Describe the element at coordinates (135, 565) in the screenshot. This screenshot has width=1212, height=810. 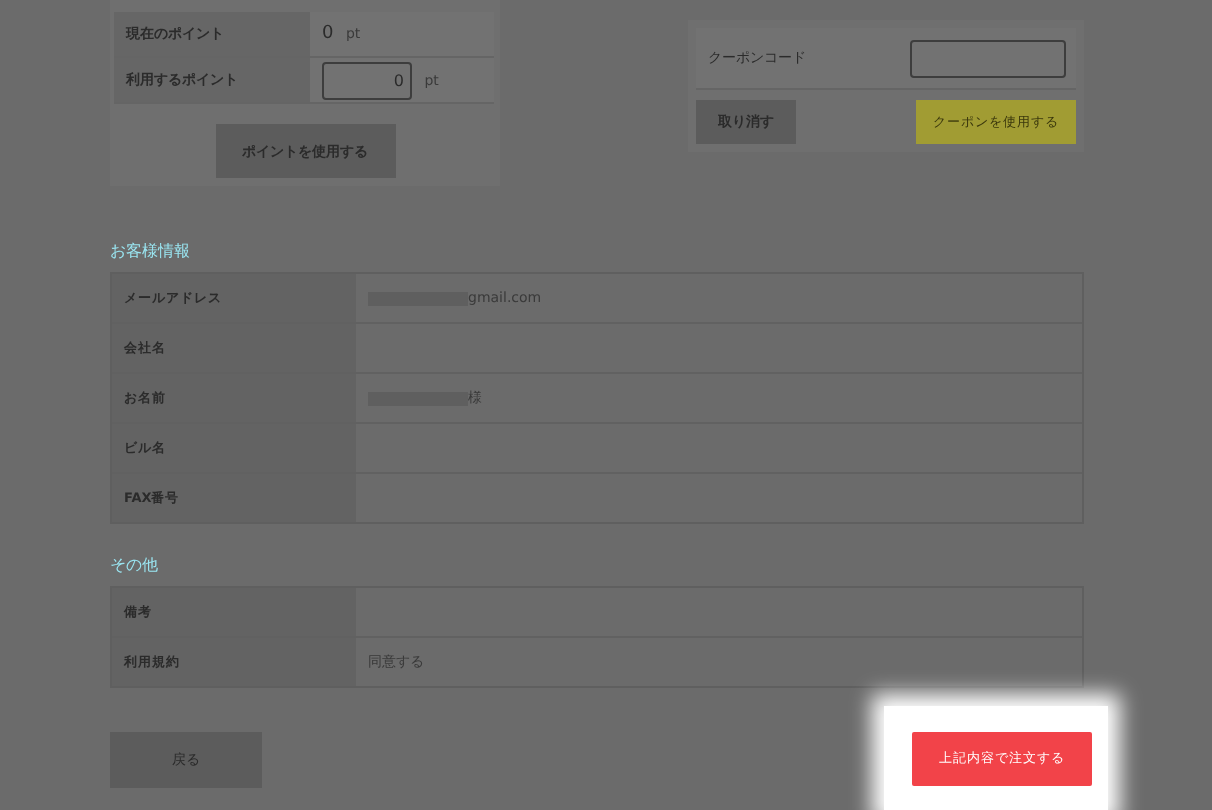
I see `section-title: その他` at that location.